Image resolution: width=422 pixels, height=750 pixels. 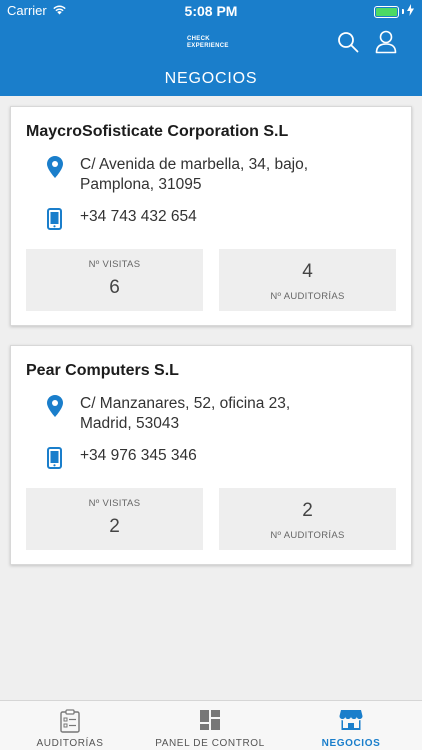 I want to click on tab-panel-de-control: PANEL DE CONTROL, so click(x=210, y=725).